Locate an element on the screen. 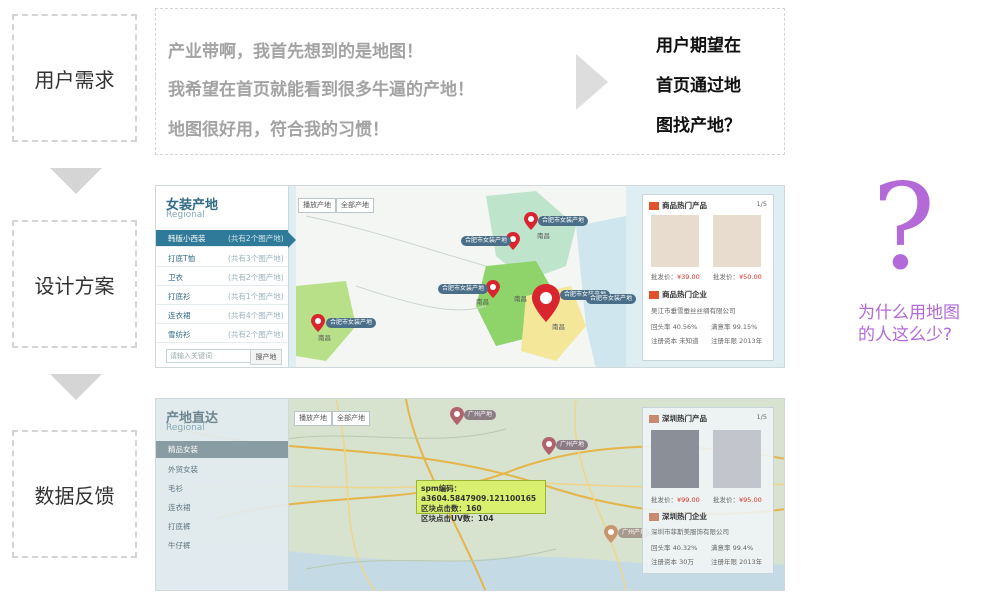 The height and width of the screenshot is (600, 1000). tooltip-clicks: 区块点击数：160 is located at coordinates (451, 508).